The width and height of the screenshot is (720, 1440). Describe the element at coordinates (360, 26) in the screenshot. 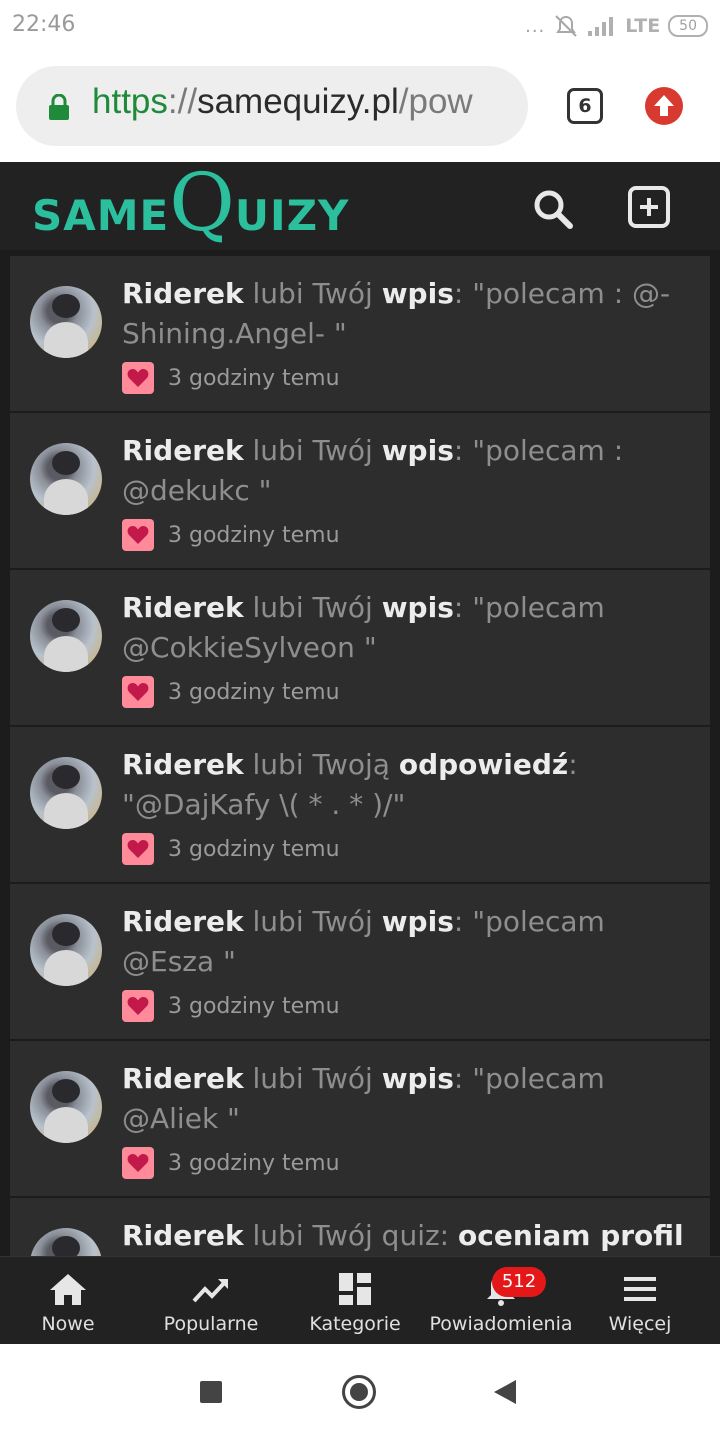

I see `status-bar: 22:46 ... LTE 50` at that location.